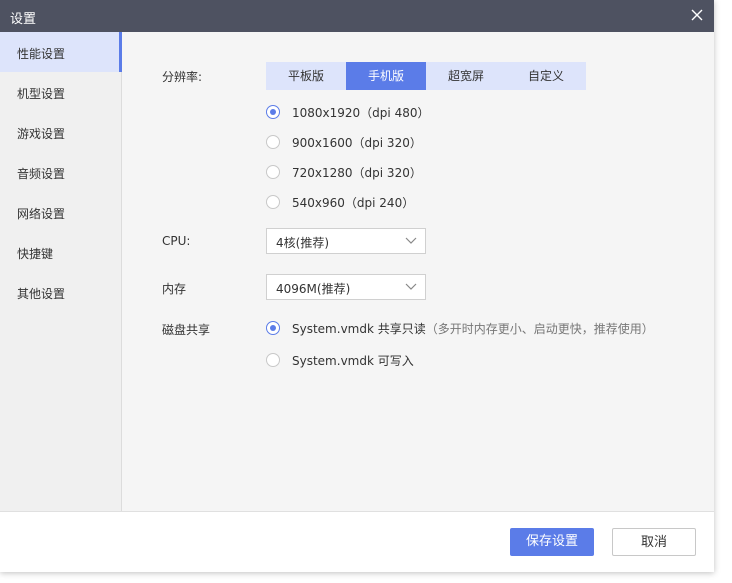  I want to click on sidebar: 性能设置 机型设置 游戏设置 音频设置 网络设置 快捷键 其他设置, so click(61, 271).